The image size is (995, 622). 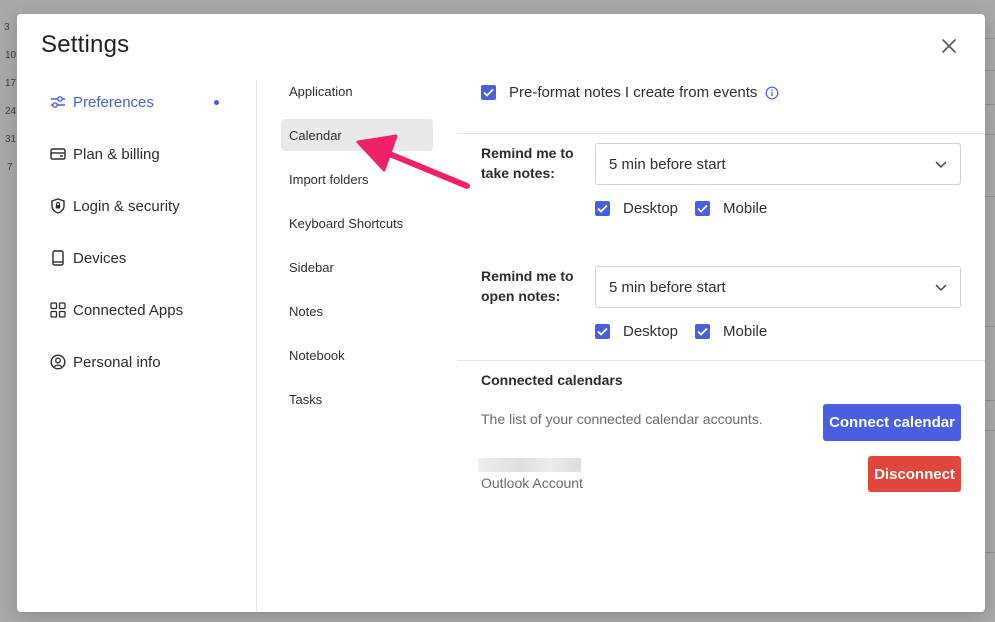 What do you see at coordinates (651, 208) in the screenshot?
I see `remind-take-desktop-label: Desktop` at bounding box center [651, 208].